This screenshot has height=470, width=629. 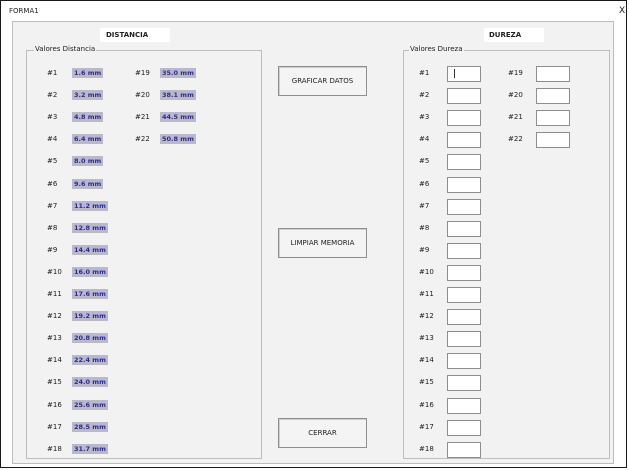 What do you see at coordinates (52, 227) in the screenshot?
I see `distancia-item-label: #8` at bounding box center [52, 227].